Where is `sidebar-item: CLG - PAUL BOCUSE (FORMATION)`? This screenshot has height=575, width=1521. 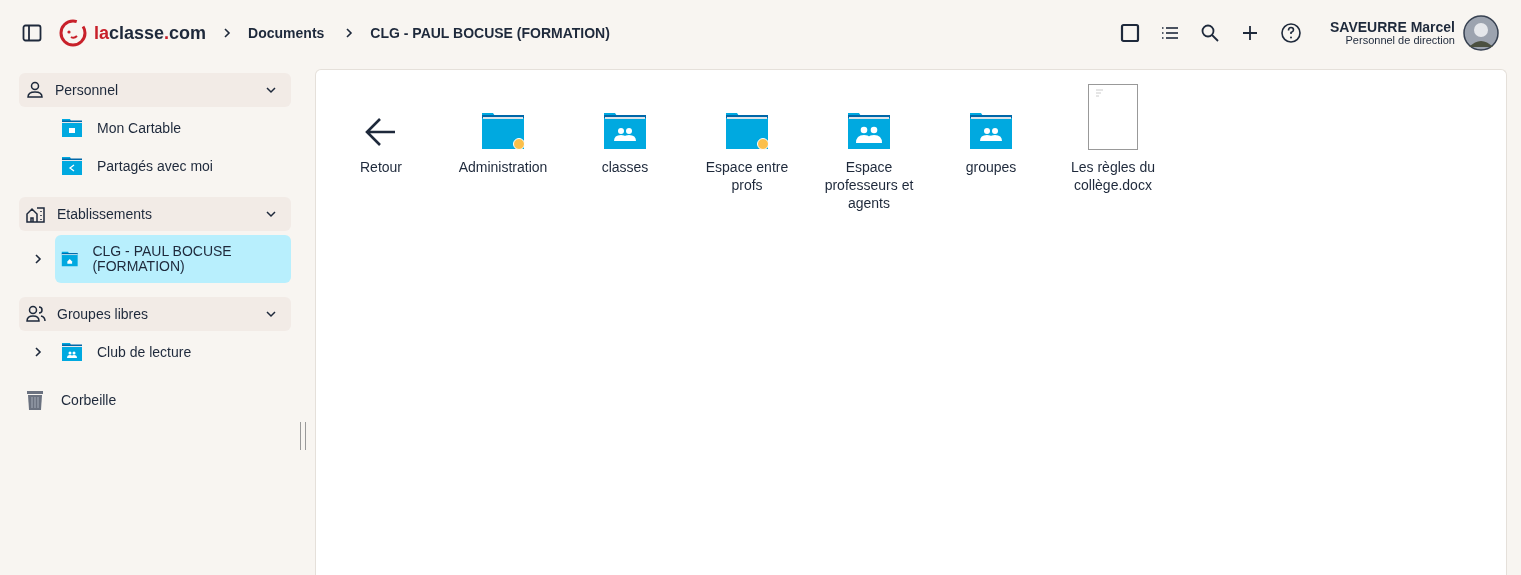 sidebar-item: CLG - PAUL BOCUSE (FORMATION) is located at coordinates (173, 259).